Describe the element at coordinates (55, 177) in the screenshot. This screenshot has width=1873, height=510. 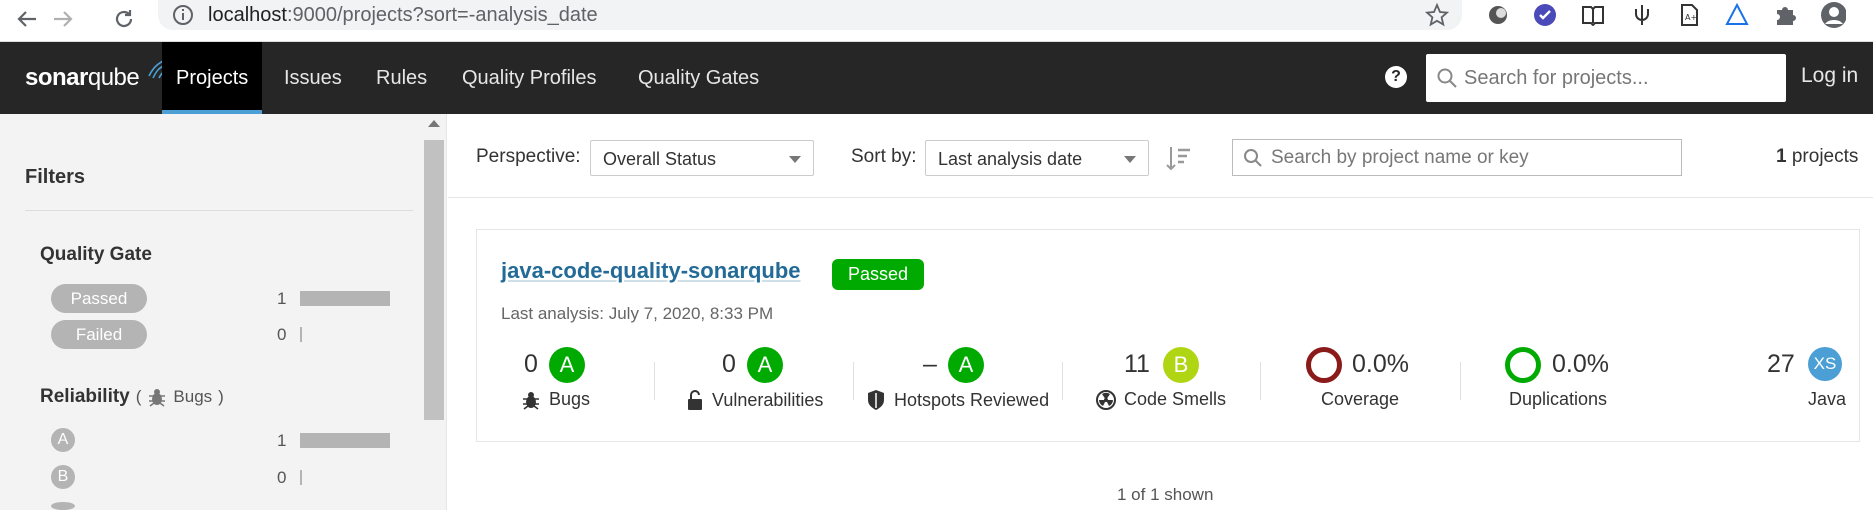
I see `filters-title: Filters` at that location.